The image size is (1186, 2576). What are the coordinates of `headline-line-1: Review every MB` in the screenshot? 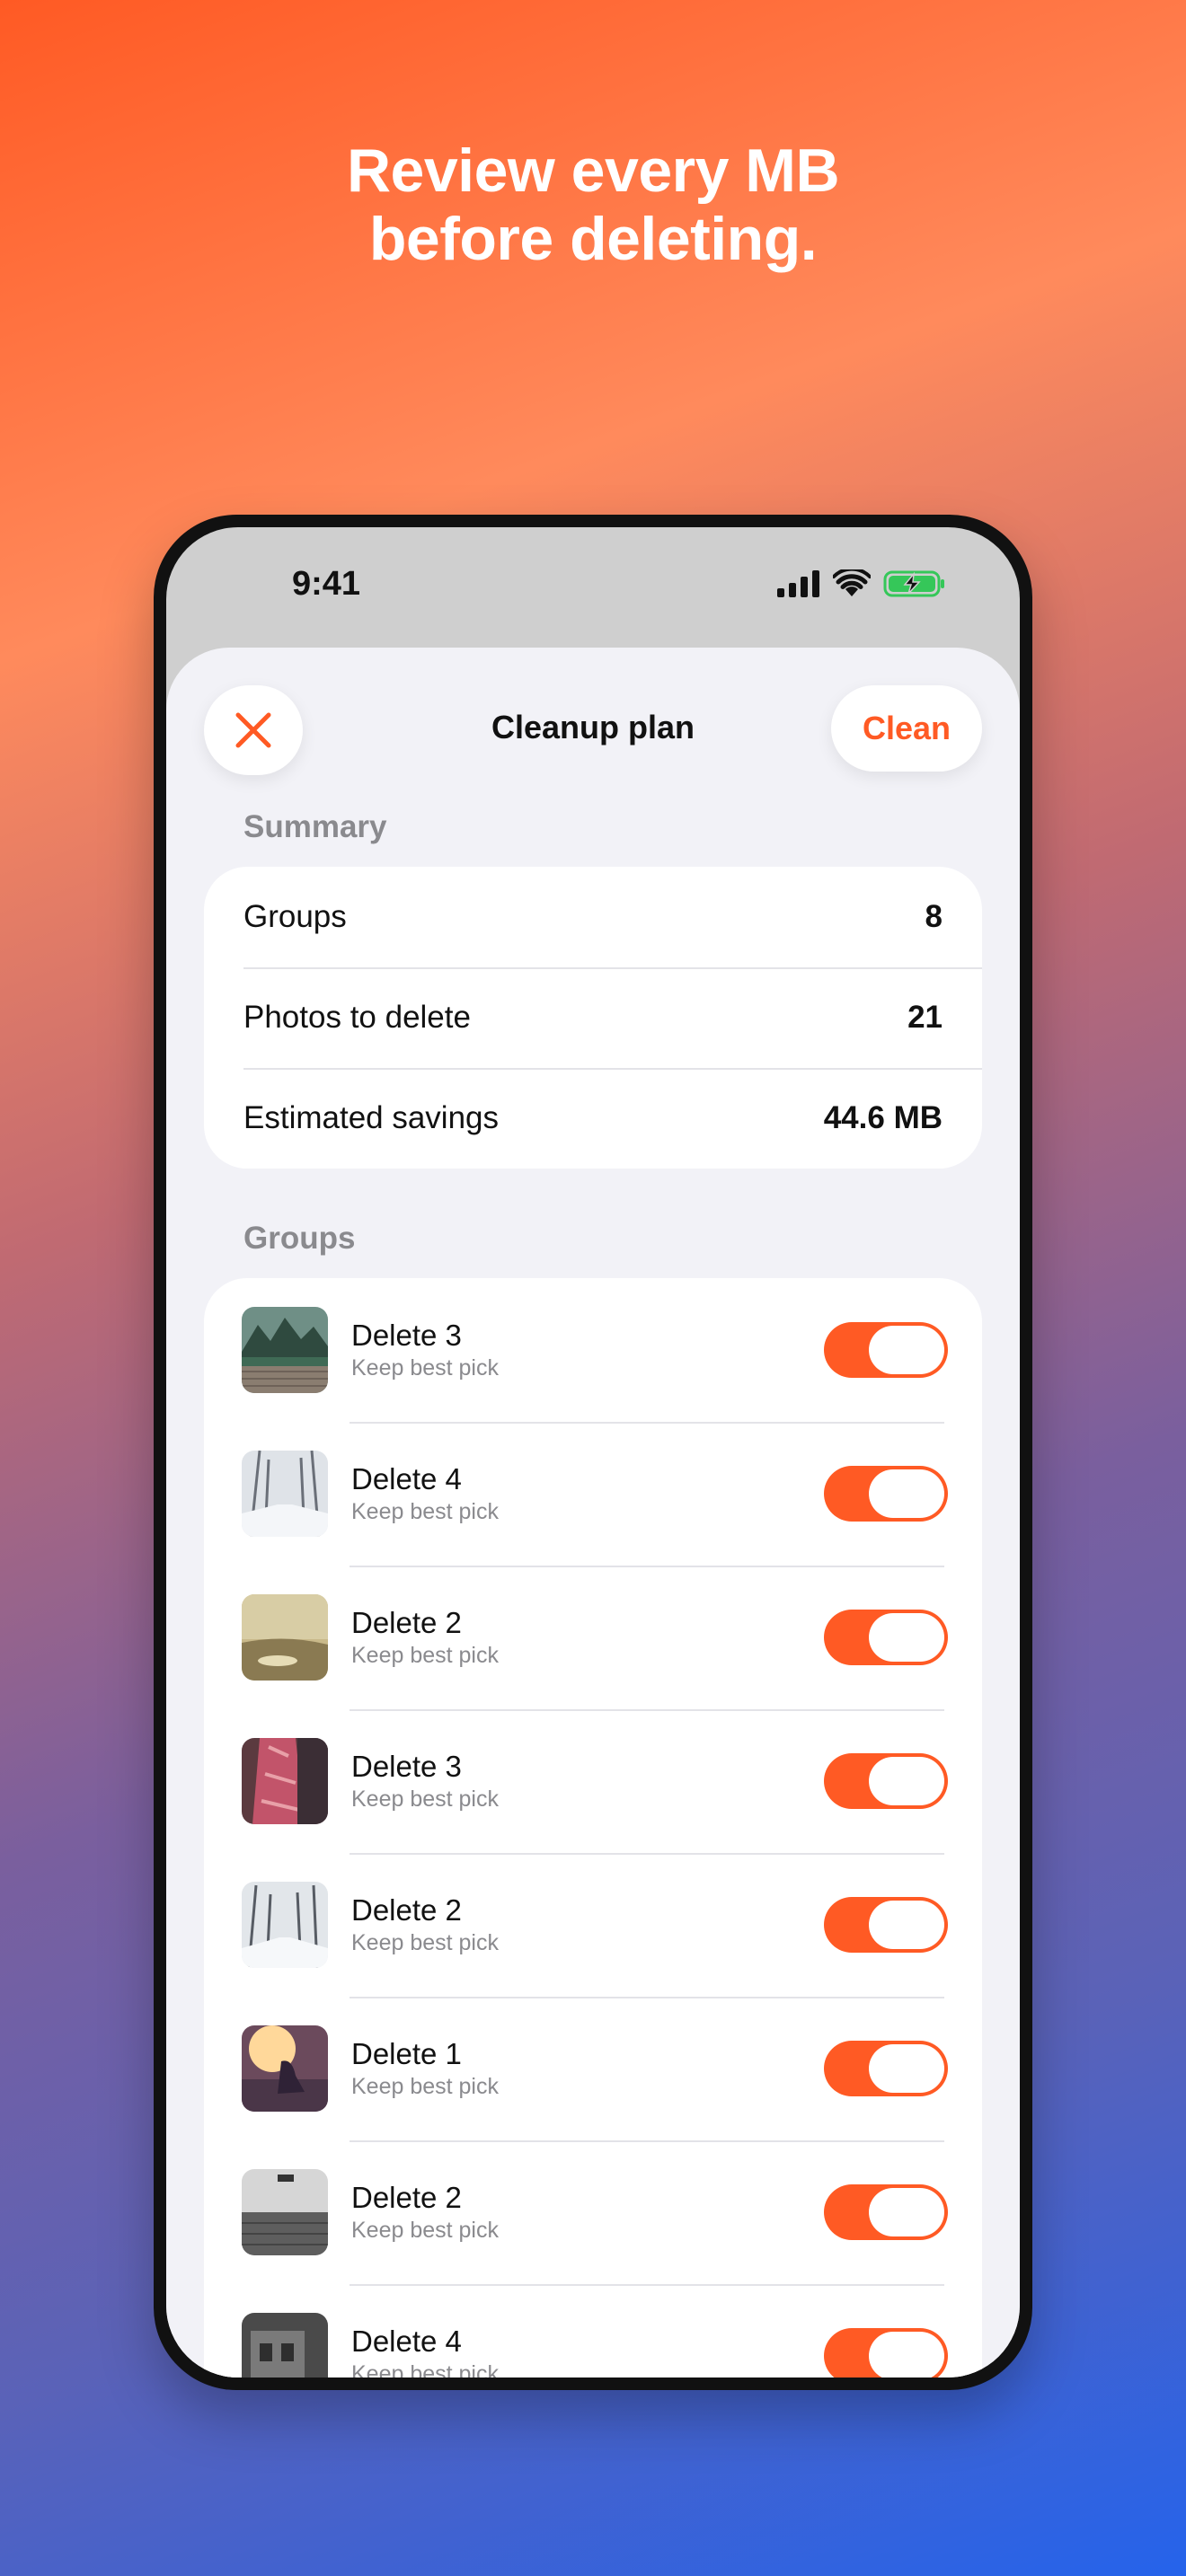 It's located at (593, 171).